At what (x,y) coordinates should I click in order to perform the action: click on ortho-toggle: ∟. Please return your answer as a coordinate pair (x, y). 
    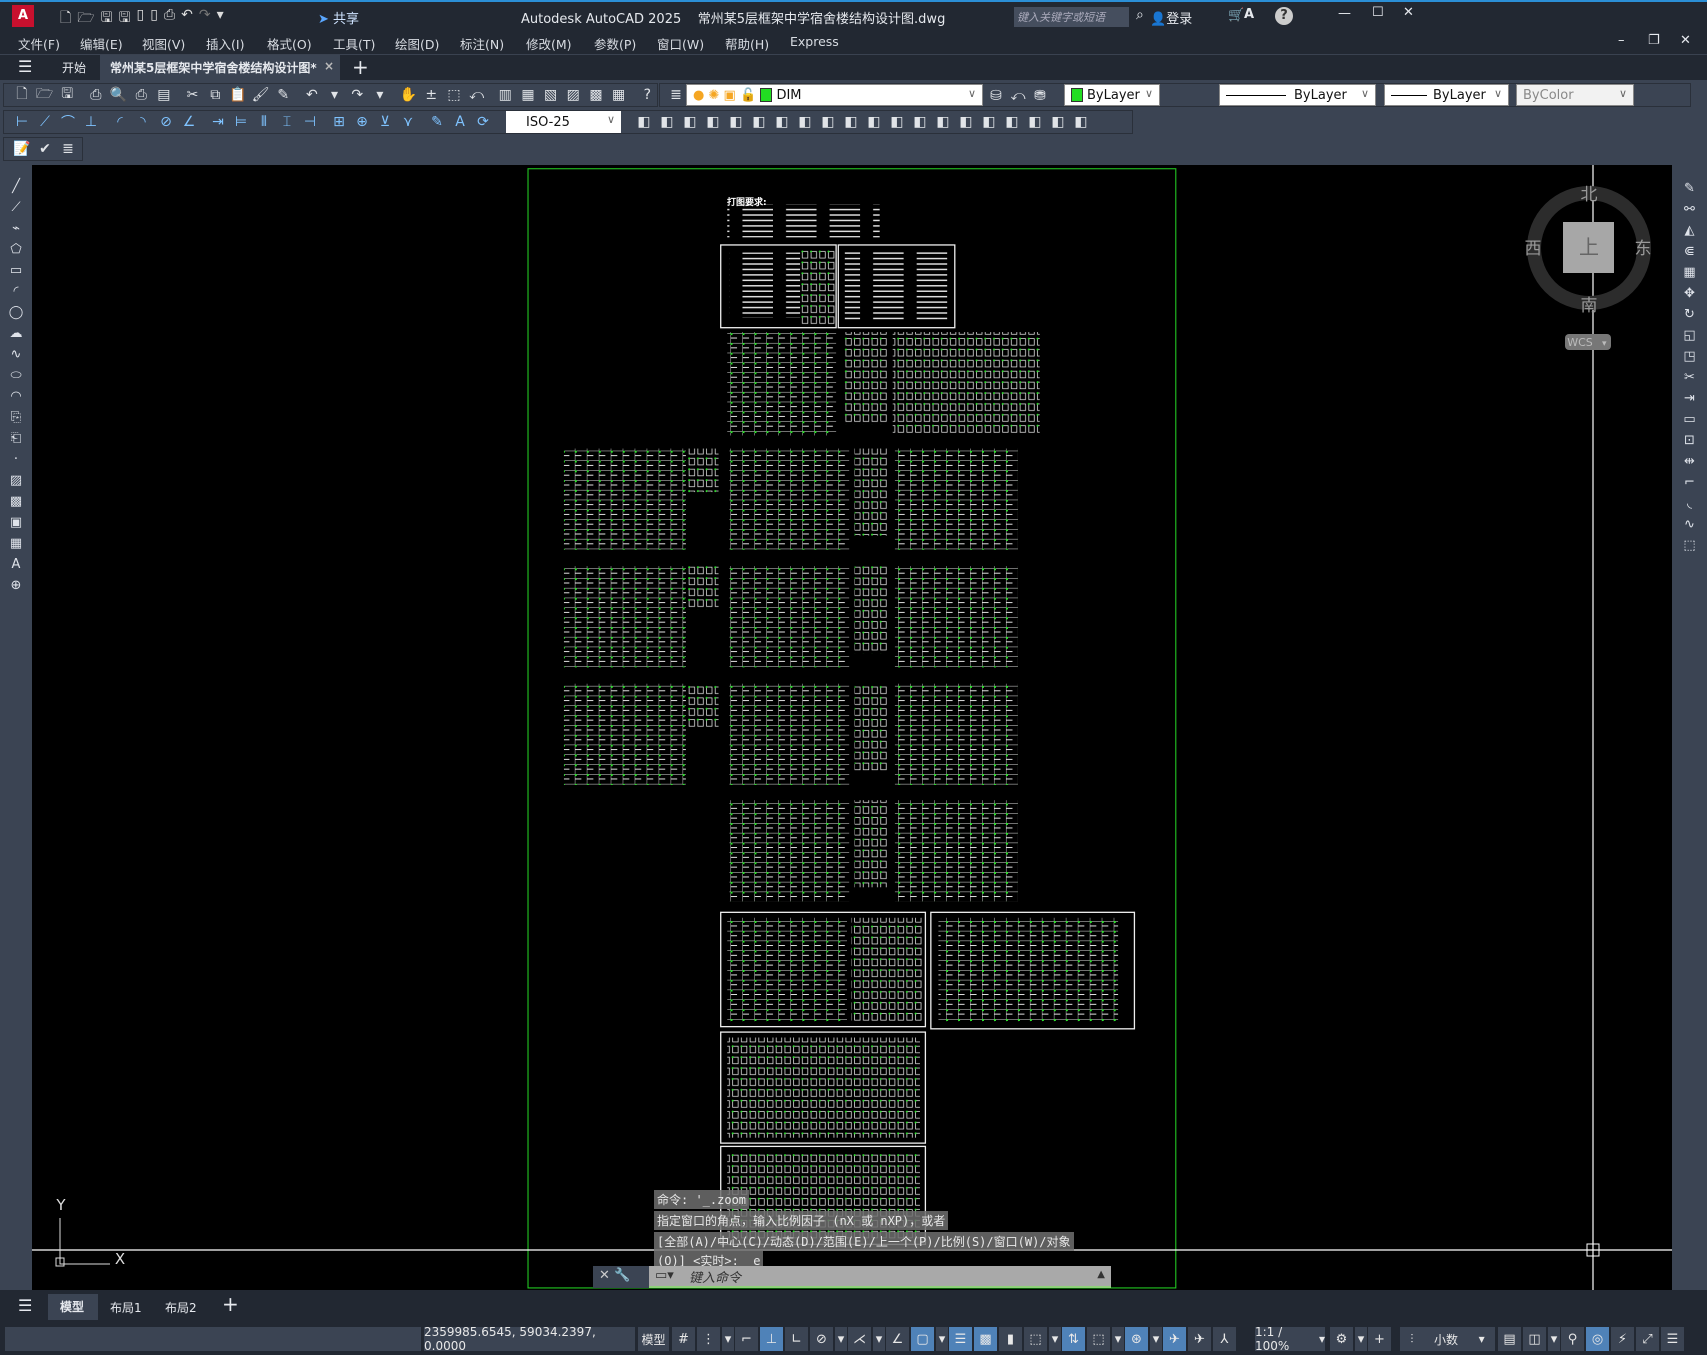
    Looking at the image, I should click on (796, 1339).